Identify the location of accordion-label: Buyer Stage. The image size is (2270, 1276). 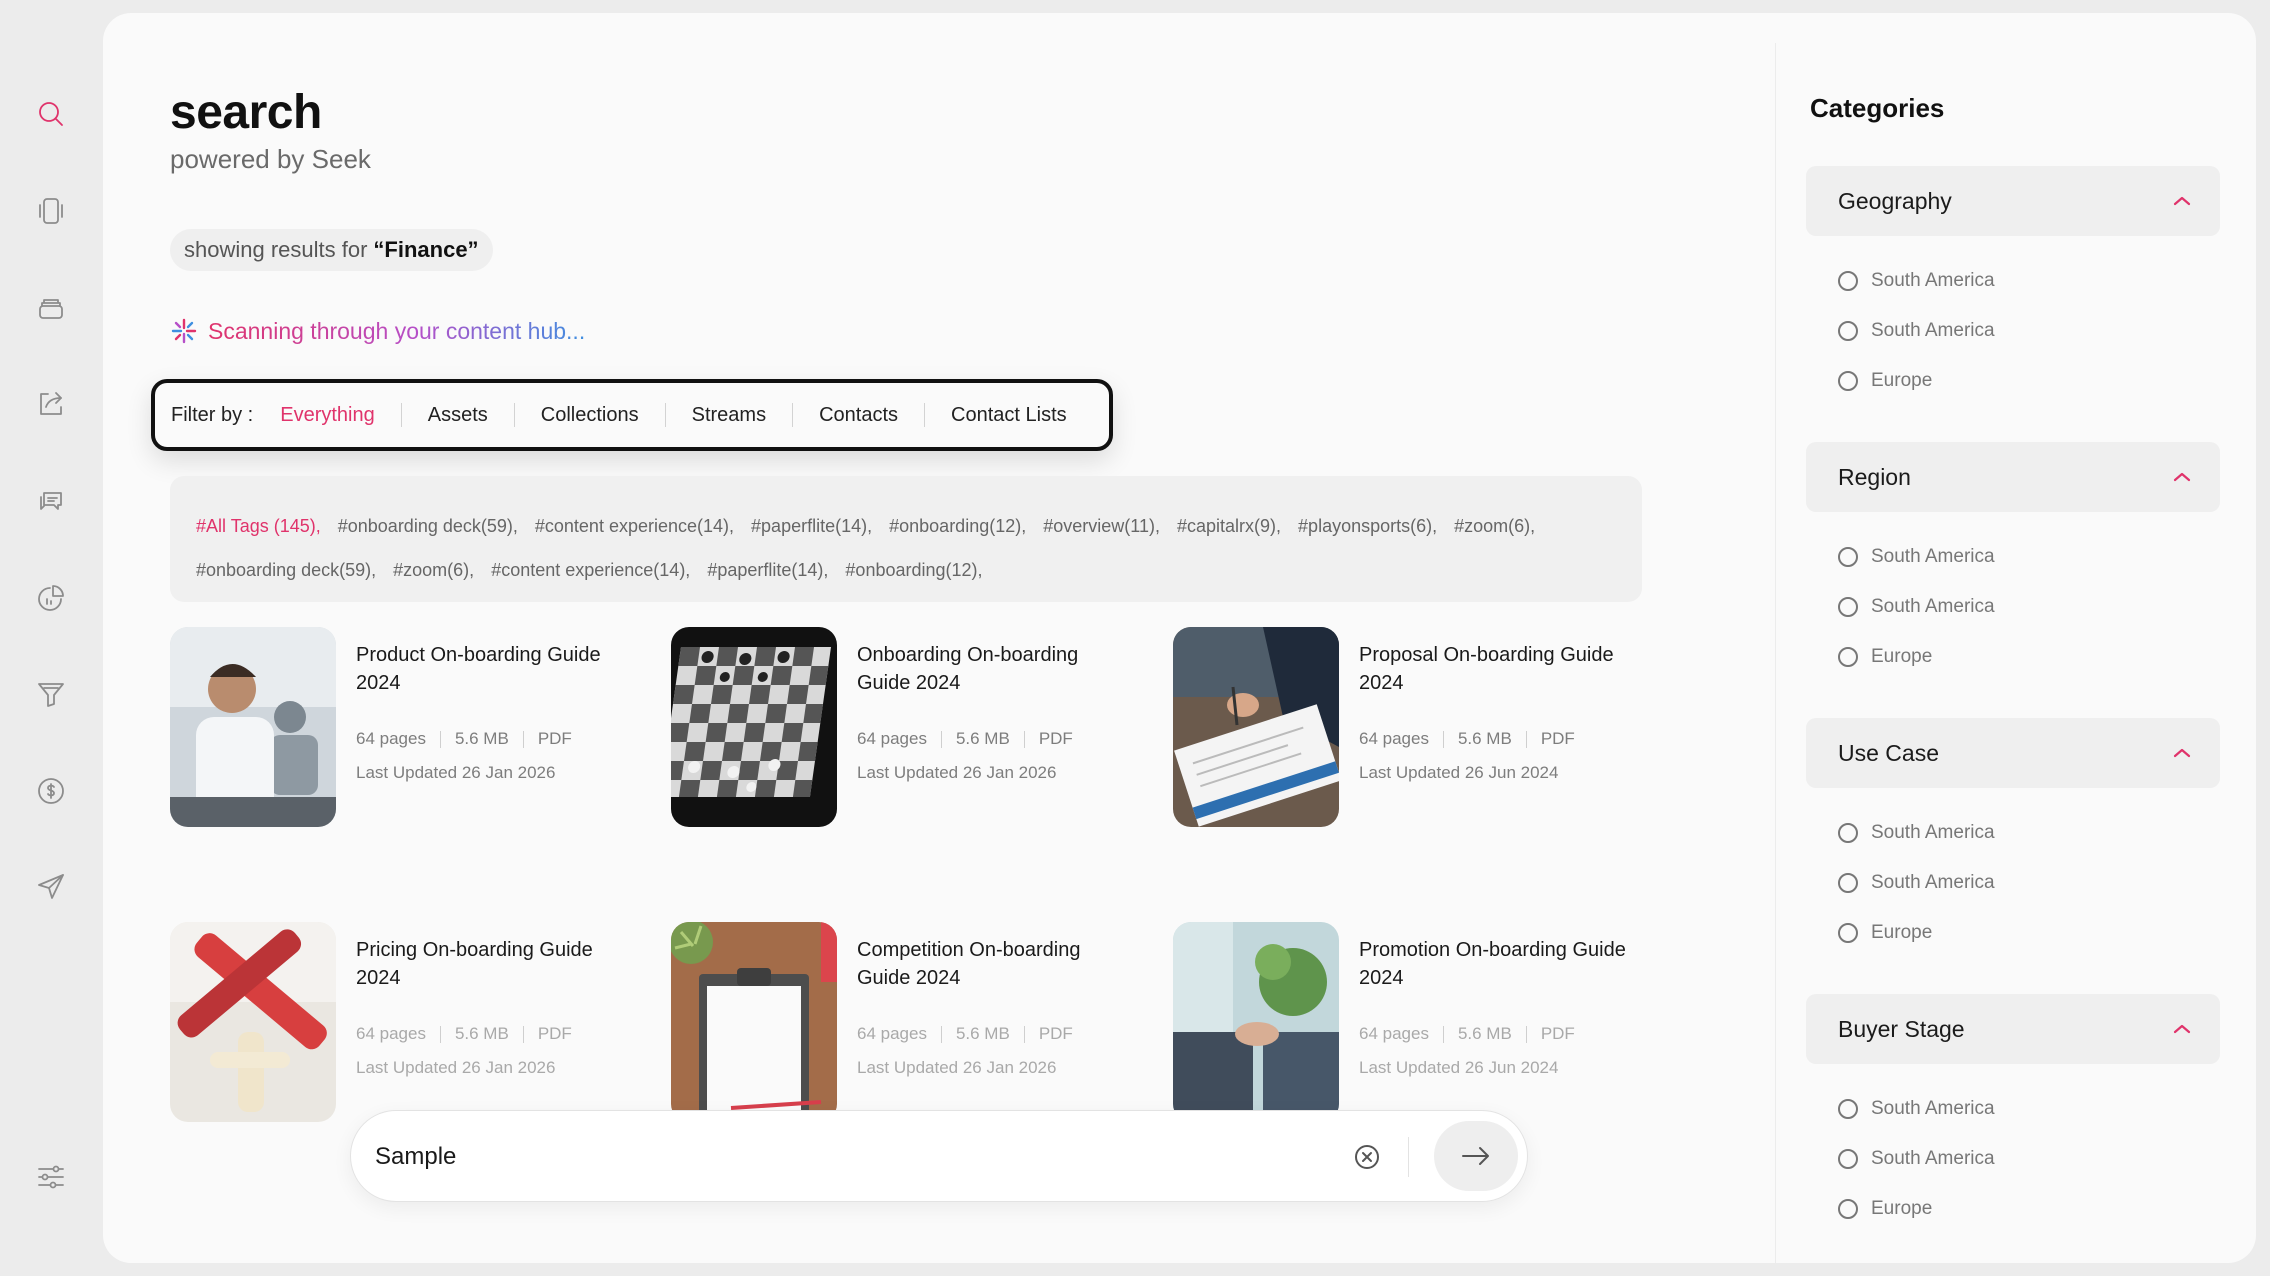
(1901, 1028).